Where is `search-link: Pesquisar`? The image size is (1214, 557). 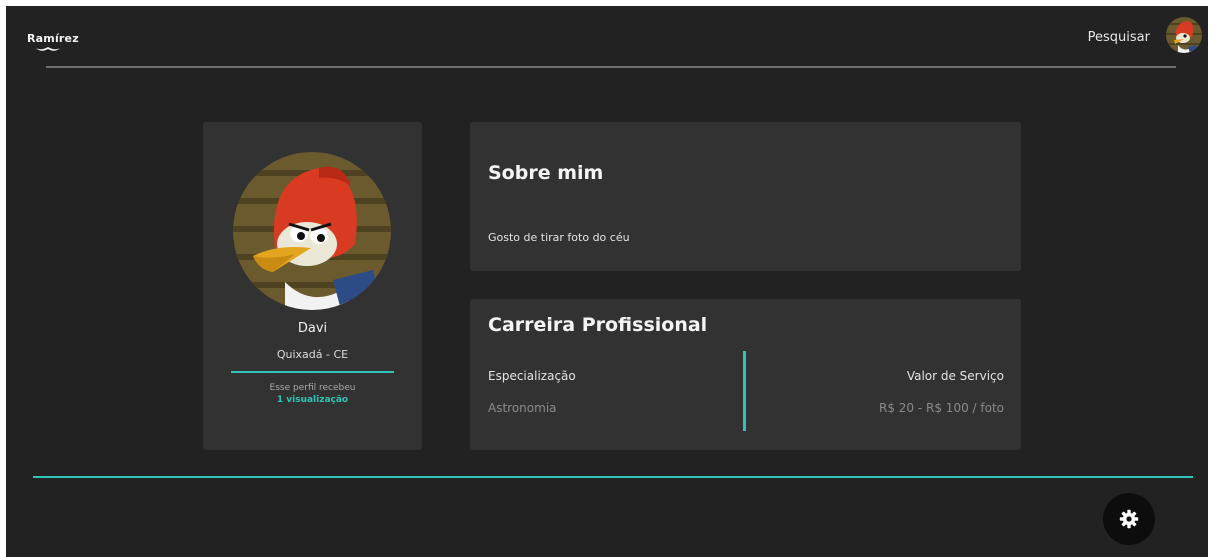
search-link: Pesquisar is located at coordinates (1119, 37).